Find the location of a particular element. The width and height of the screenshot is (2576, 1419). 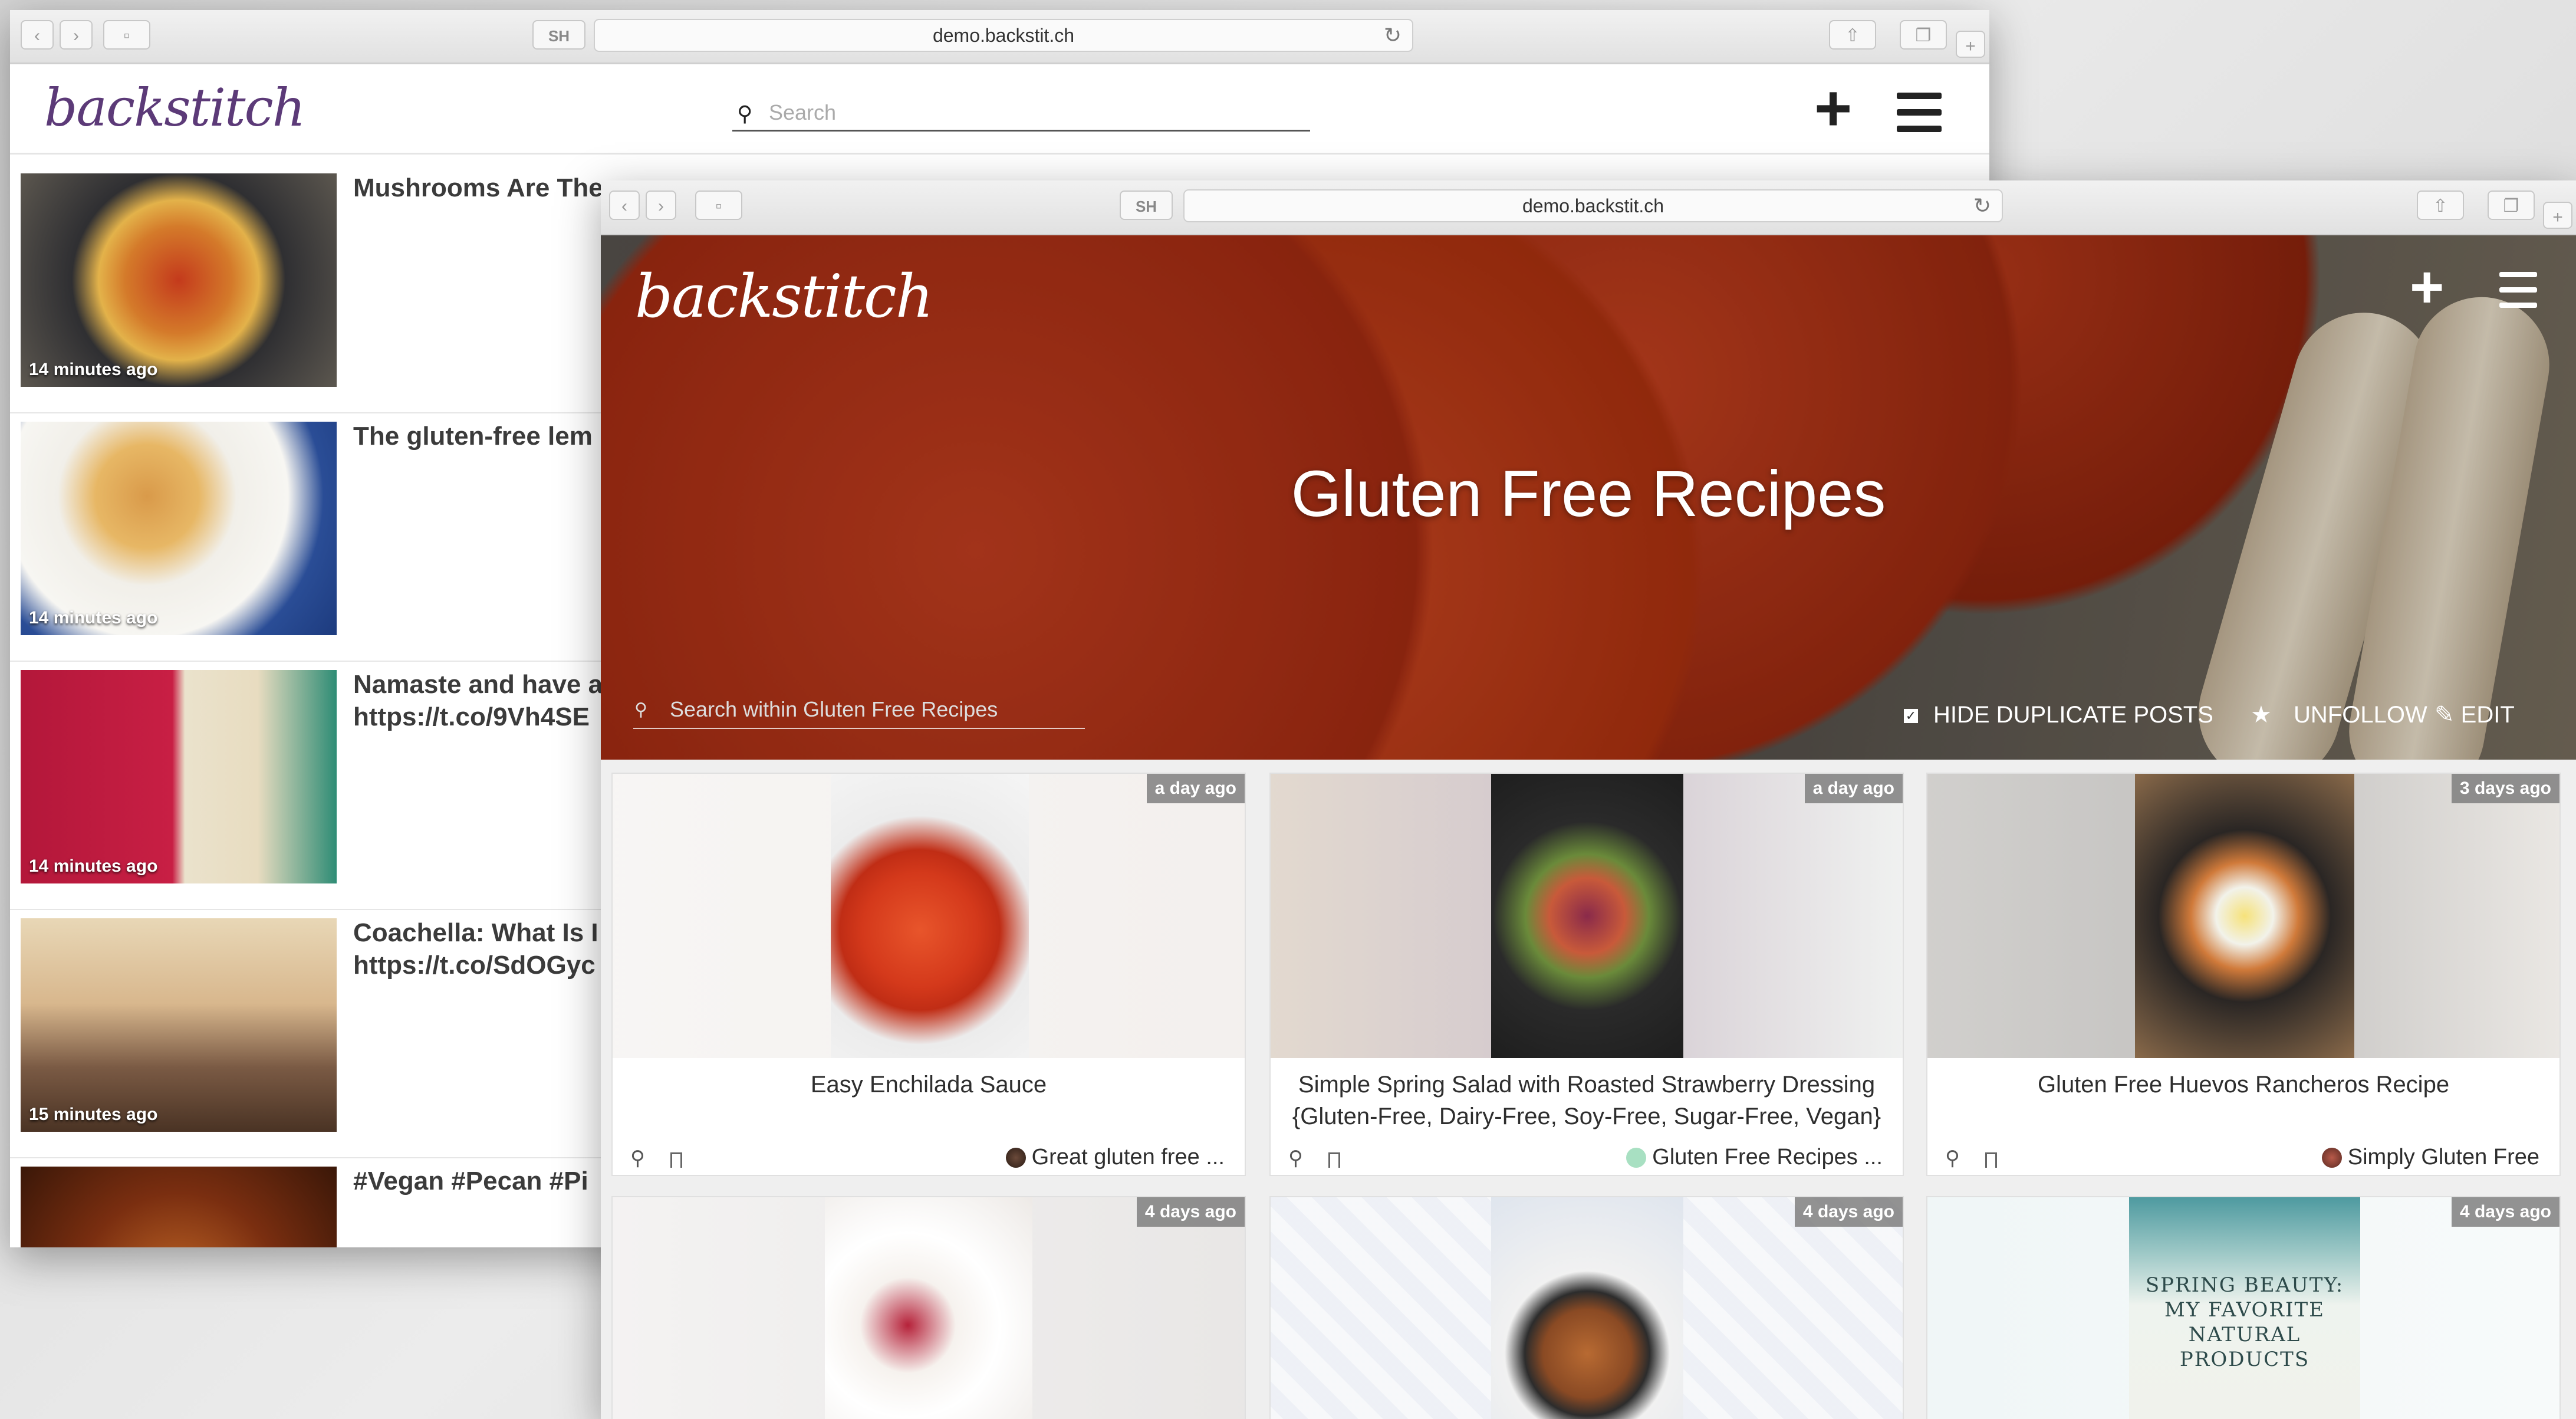

unfollow-label: UNFOLLOW is located at coordinates (2360, 715).